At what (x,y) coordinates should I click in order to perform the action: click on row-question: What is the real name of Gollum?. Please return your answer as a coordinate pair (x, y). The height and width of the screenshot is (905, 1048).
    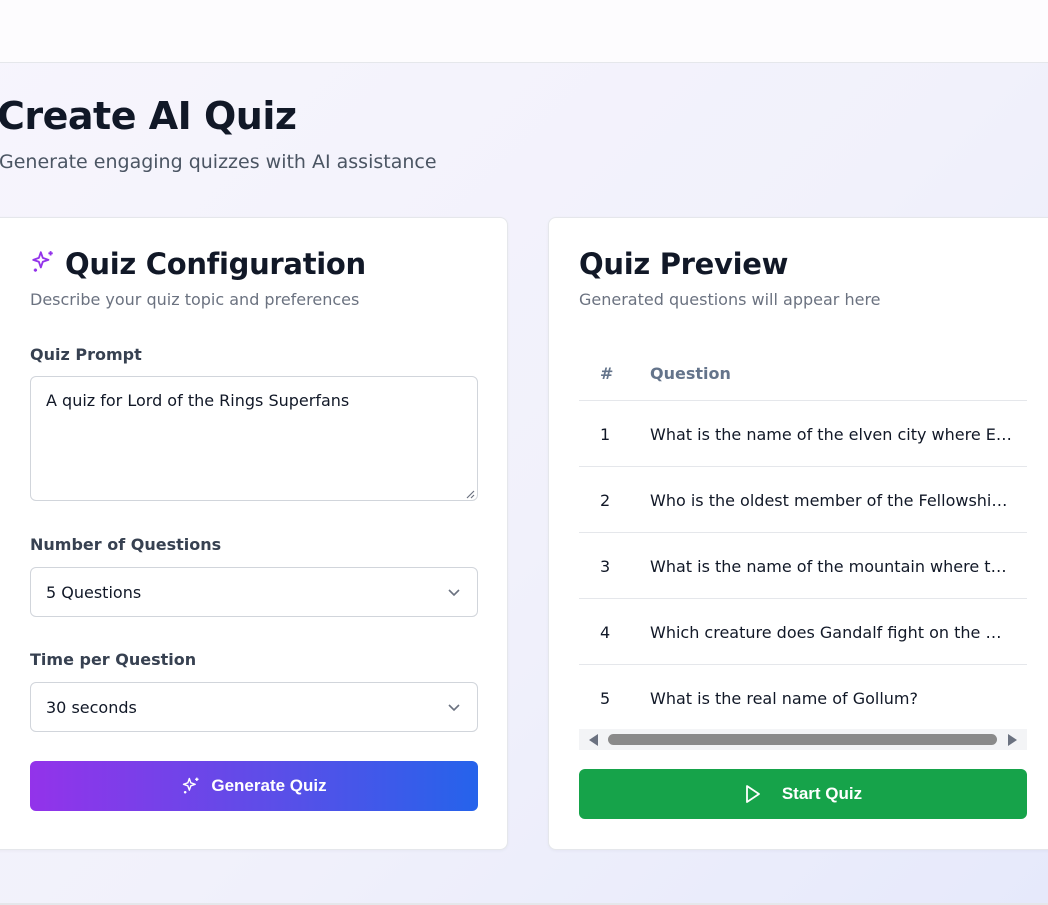
    Looking at the image, I should click on (784, 698).